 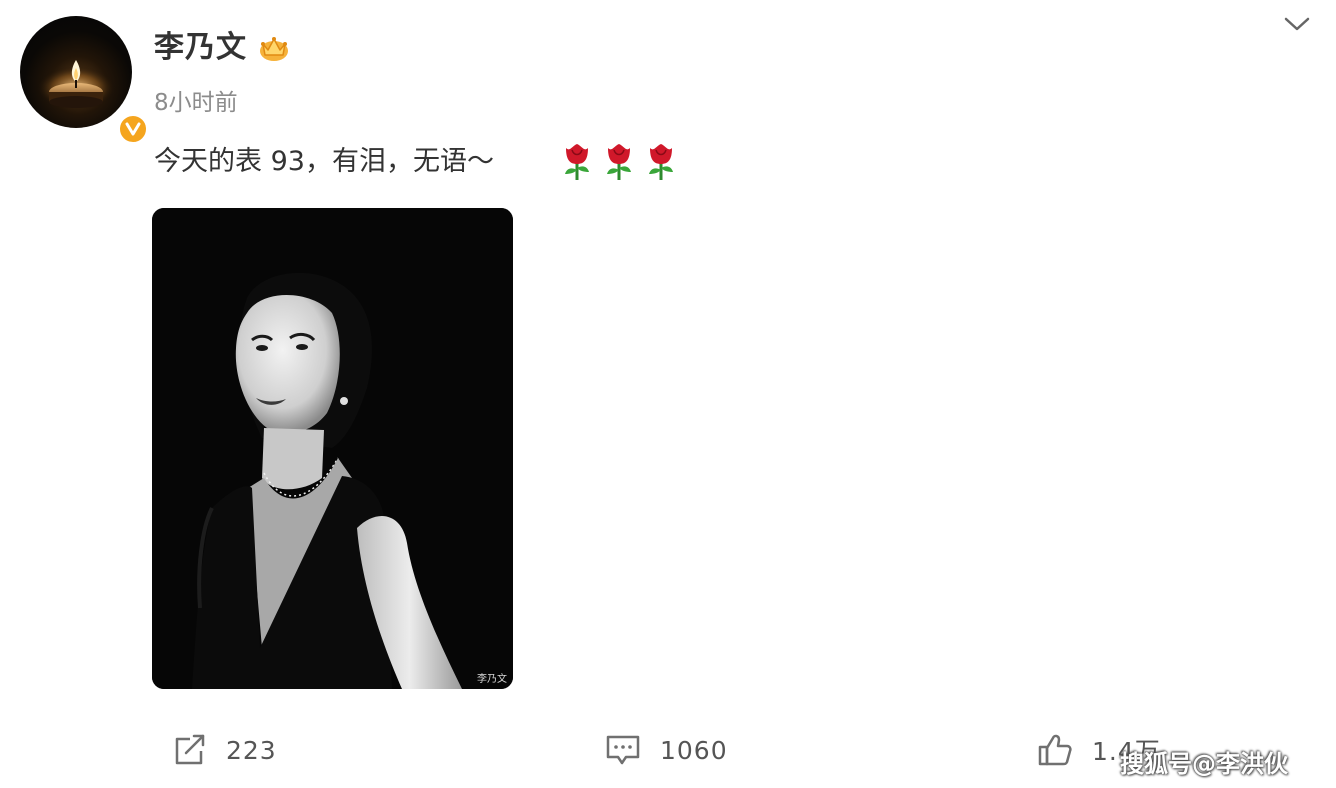 I want to click on repost-count: 223, so click(x=251, y=750).